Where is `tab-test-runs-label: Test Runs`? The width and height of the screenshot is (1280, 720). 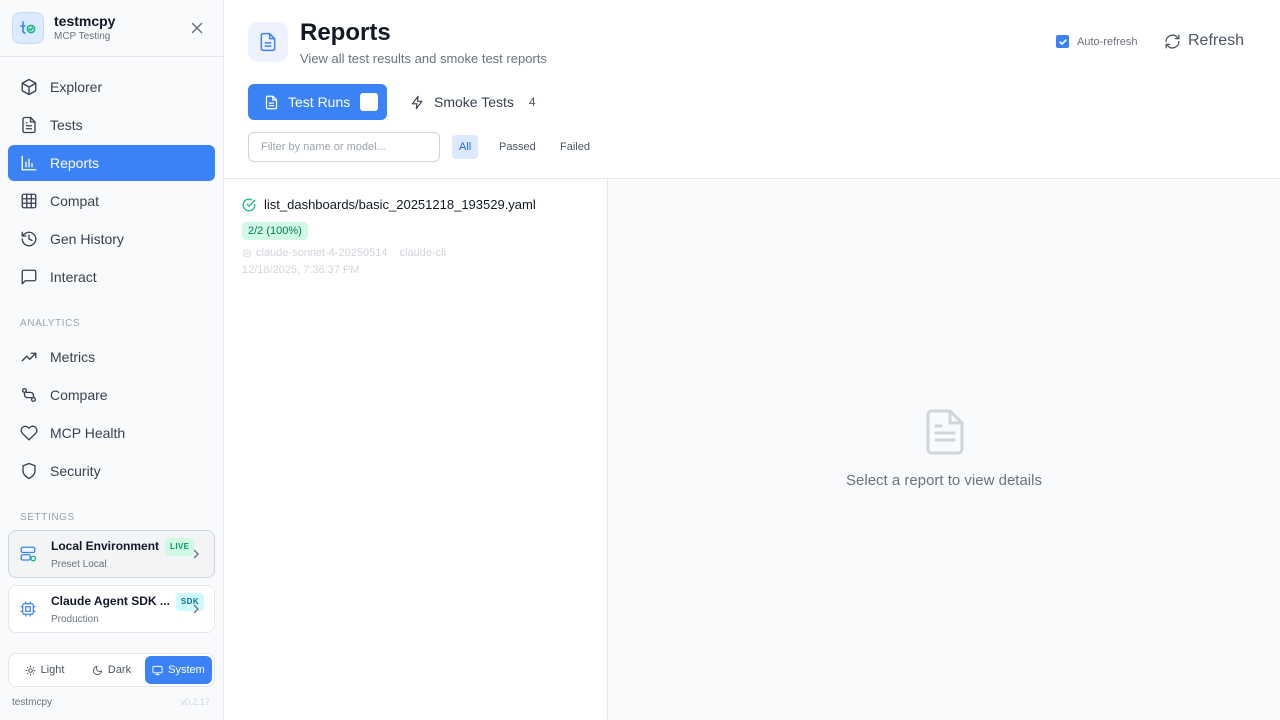
tab-test-runs-label: Test Runs is located at coordinates (319, 102).